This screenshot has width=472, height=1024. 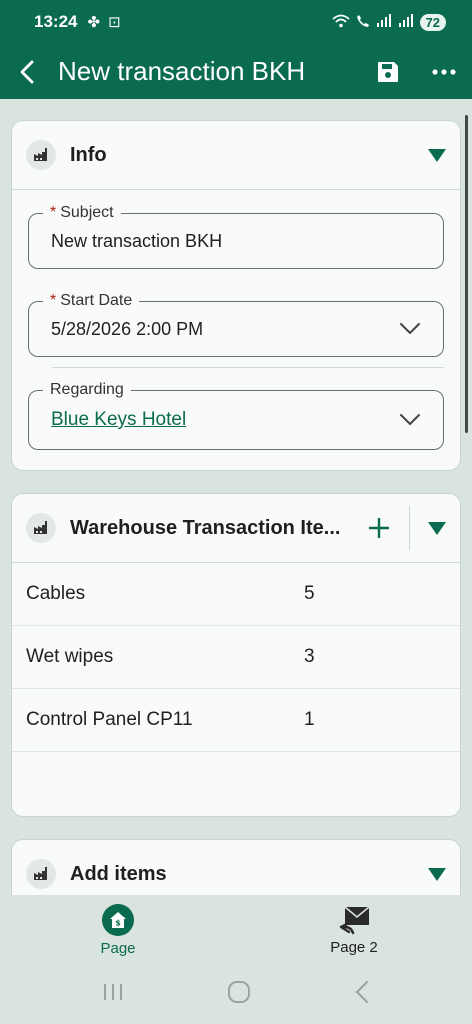 I want to click on nav-page-2: Page 2, so click(x=354, y=930).